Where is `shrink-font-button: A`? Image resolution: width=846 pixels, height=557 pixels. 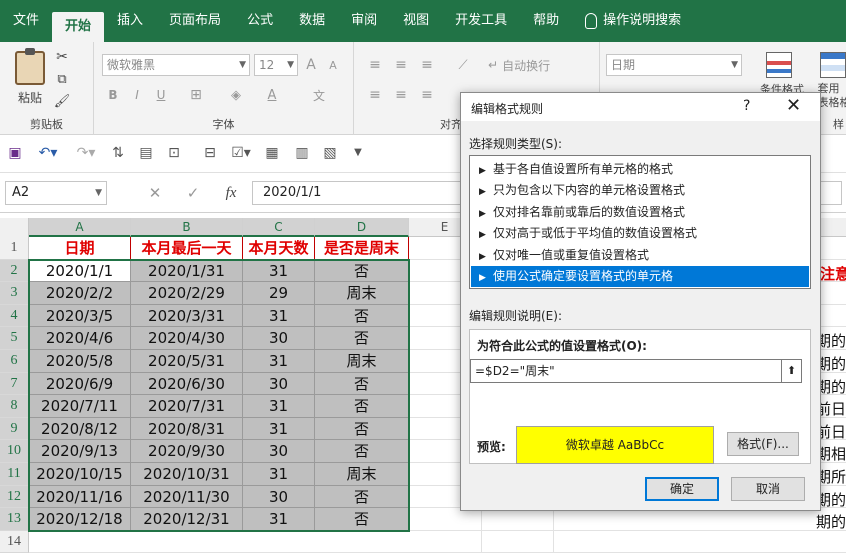 shrink-font-button: A is located at coordinates (333, 65).